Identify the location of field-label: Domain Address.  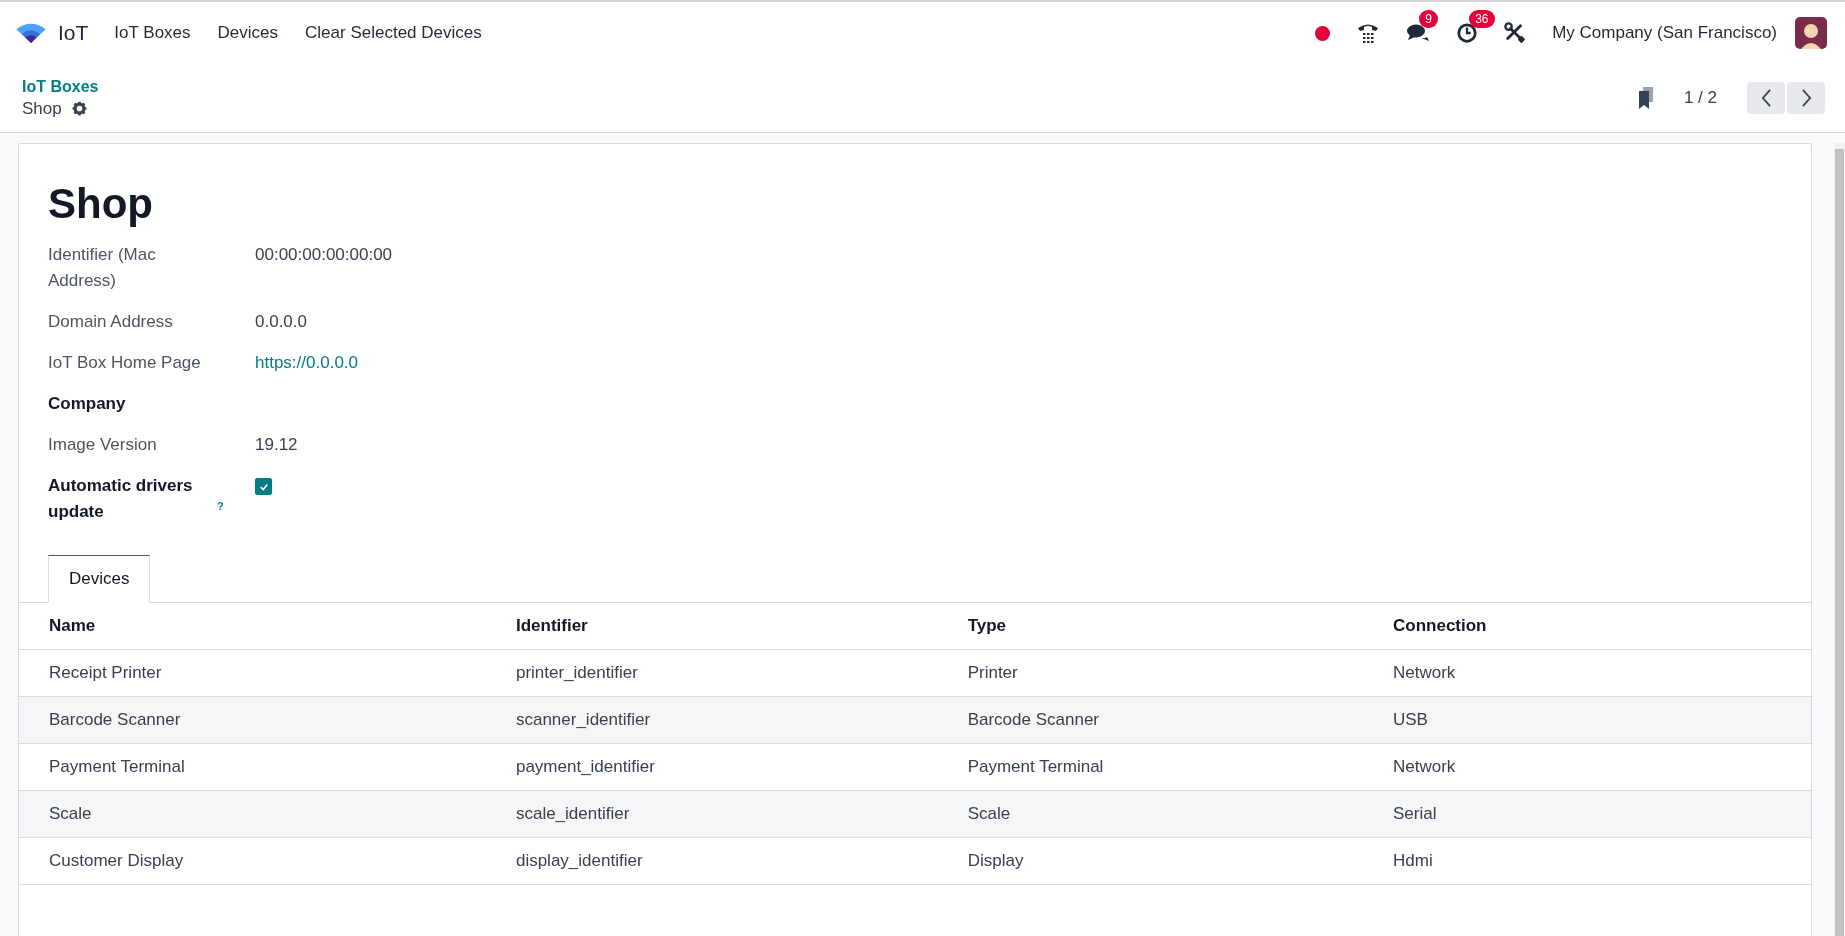
(110, 322).